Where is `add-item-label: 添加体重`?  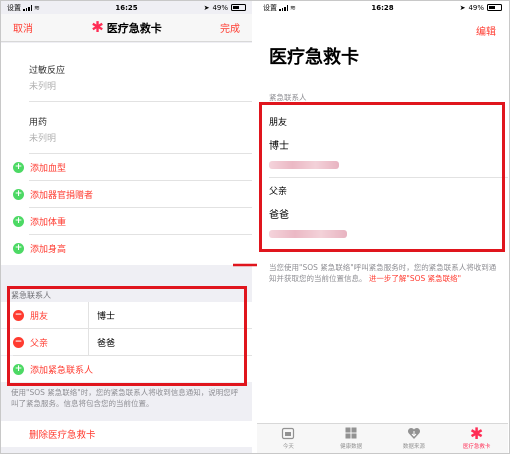
add-item-label: 添加体重 is located at coordinates (48, 222).